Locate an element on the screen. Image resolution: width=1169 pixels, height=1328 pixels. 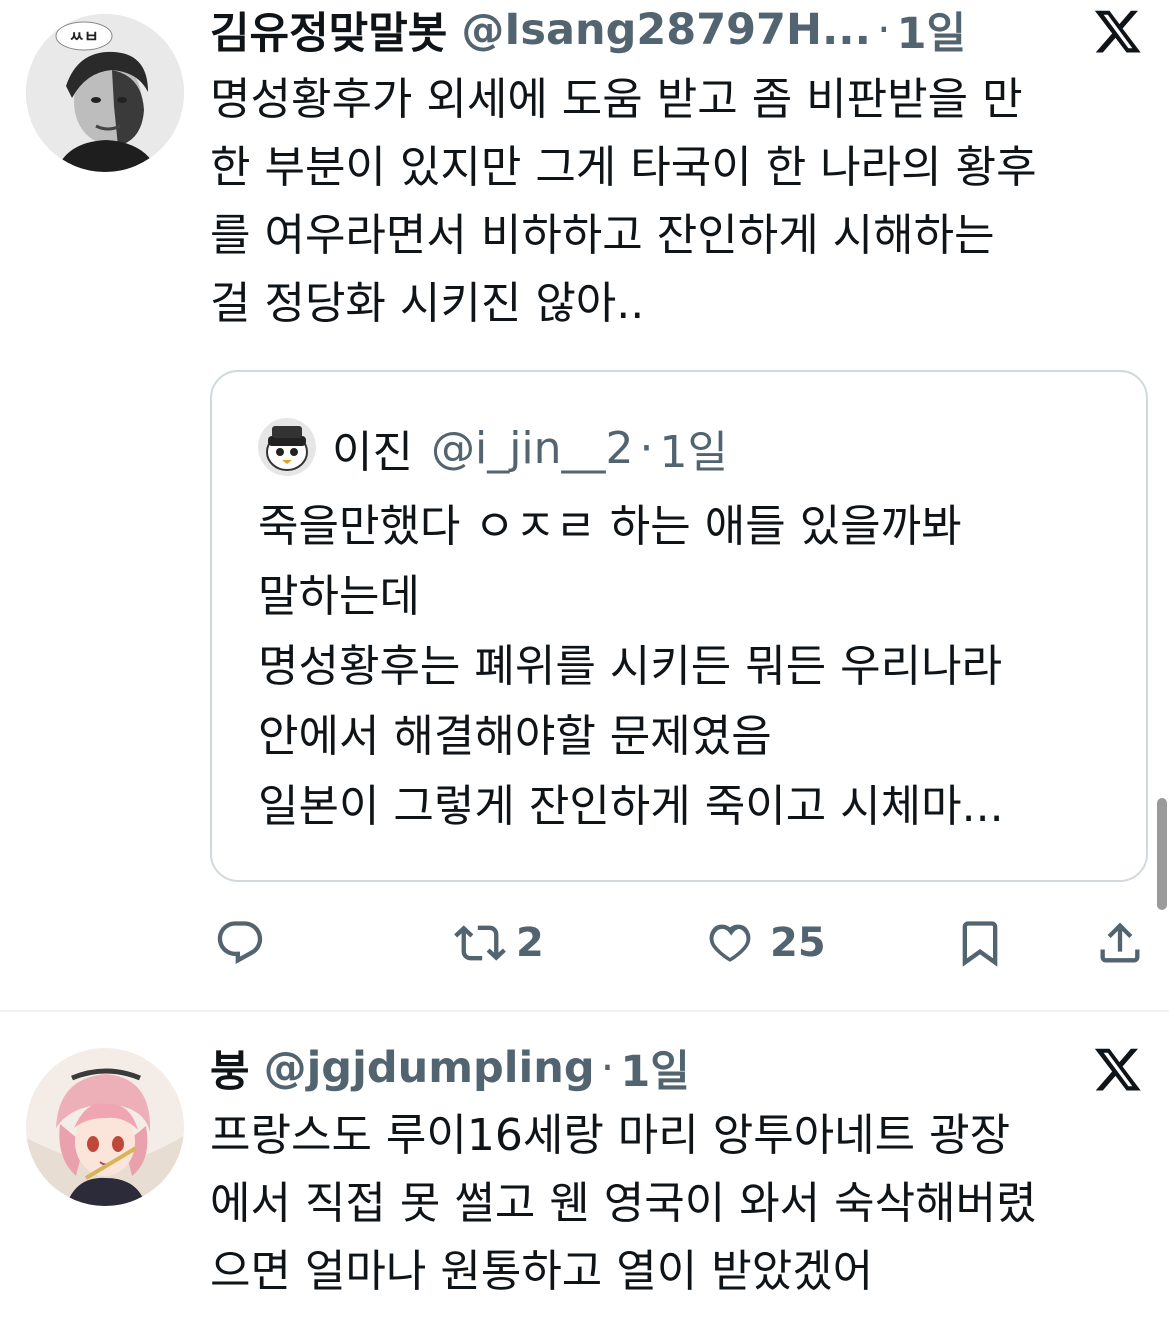
reply-button is located at coordinates (240, 943).